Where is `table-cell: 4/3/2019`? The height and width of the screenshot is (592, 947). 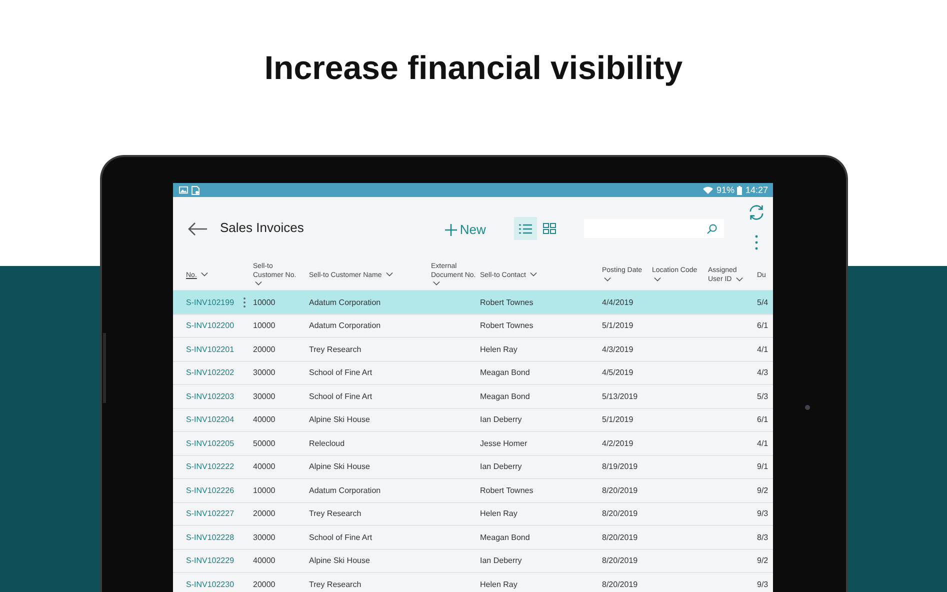 table-cell: 4/3/2019 is located at coordinates (618, 349).